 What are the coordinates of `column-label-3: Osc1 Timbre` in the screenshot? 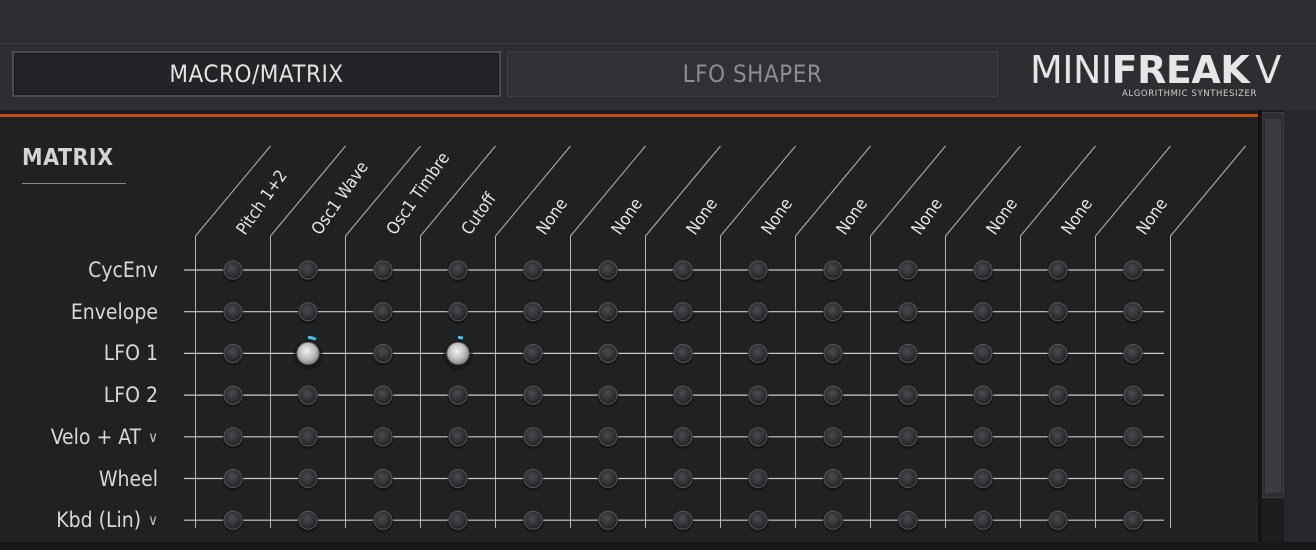 It's located at (418, 194).